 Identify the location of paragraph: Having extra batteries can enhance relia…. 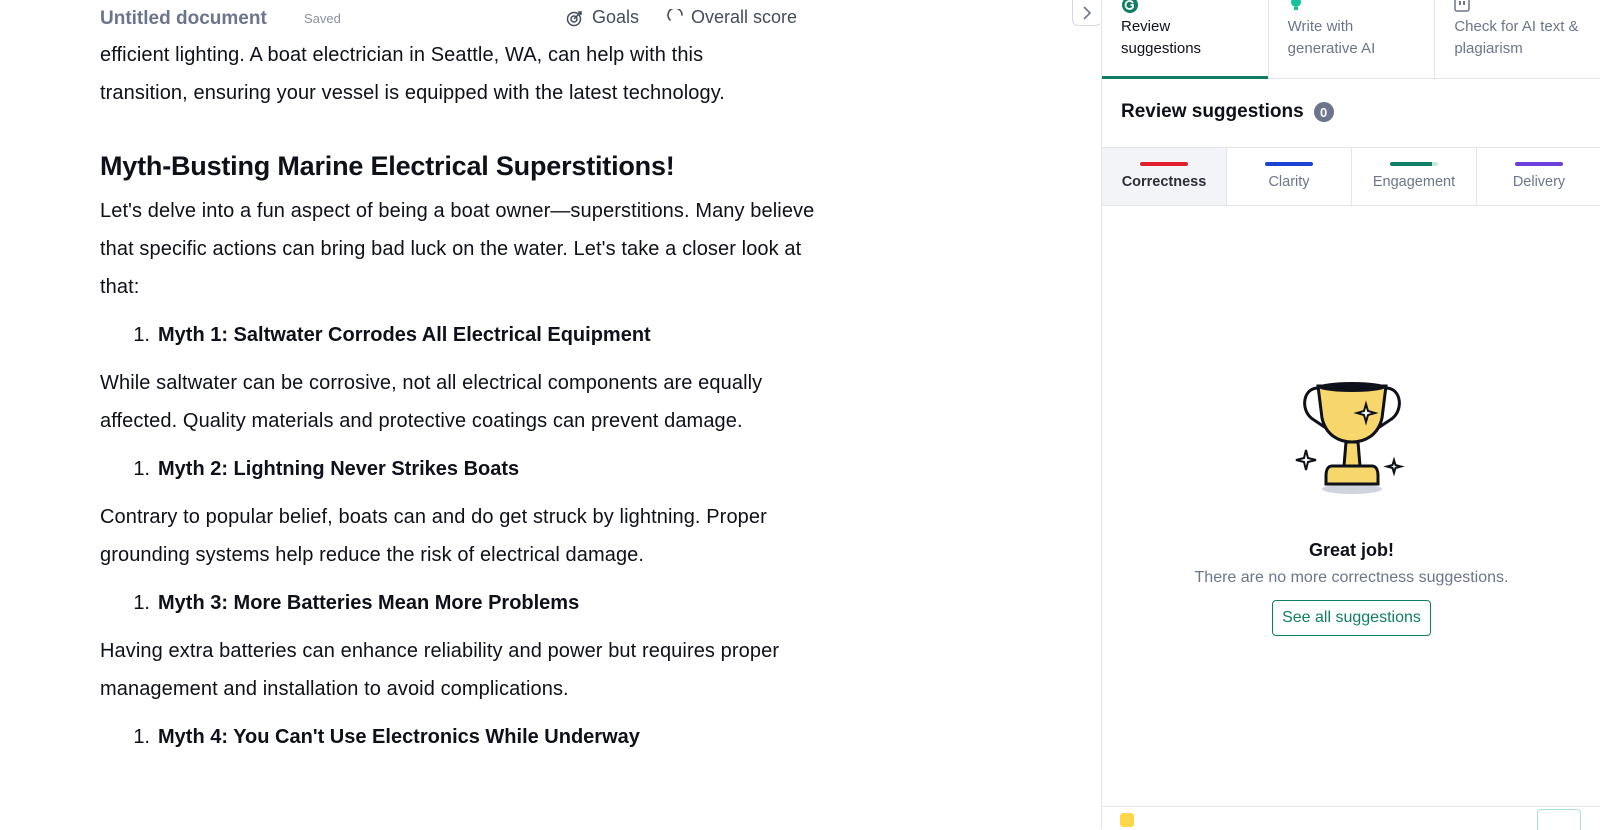
(460, 670).